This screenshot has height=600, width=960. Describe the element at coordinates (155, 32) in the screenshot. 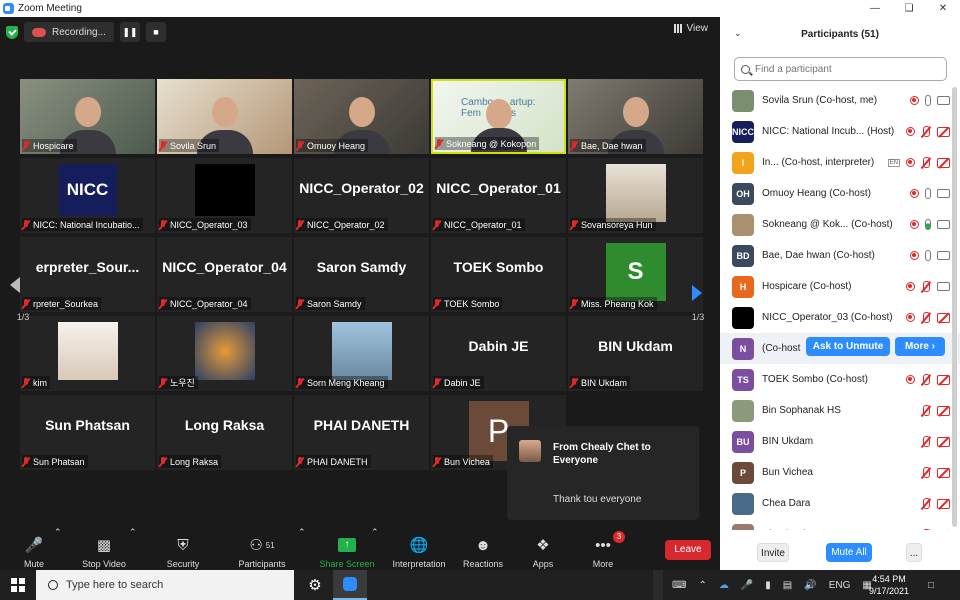

I see `stop-recording-button: ■` at that location.